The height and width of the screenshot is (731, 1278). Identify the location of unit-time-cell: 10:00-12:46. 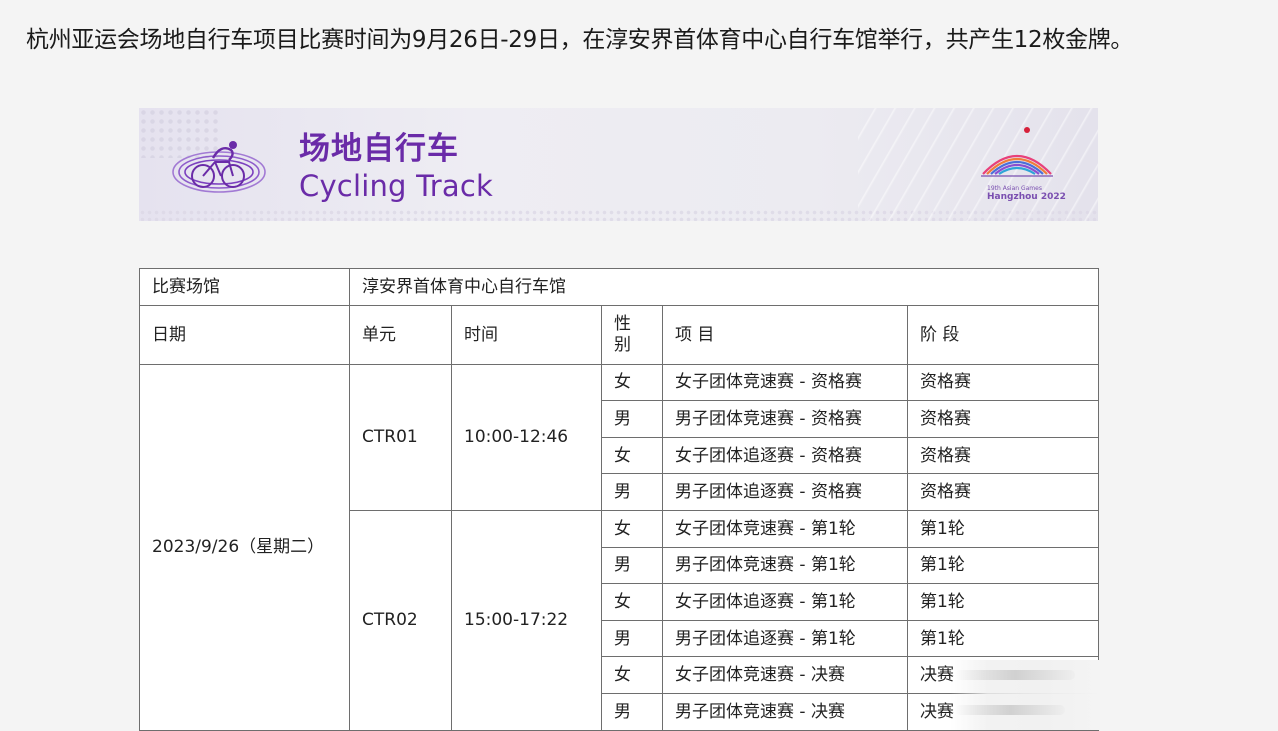
(526, 437).